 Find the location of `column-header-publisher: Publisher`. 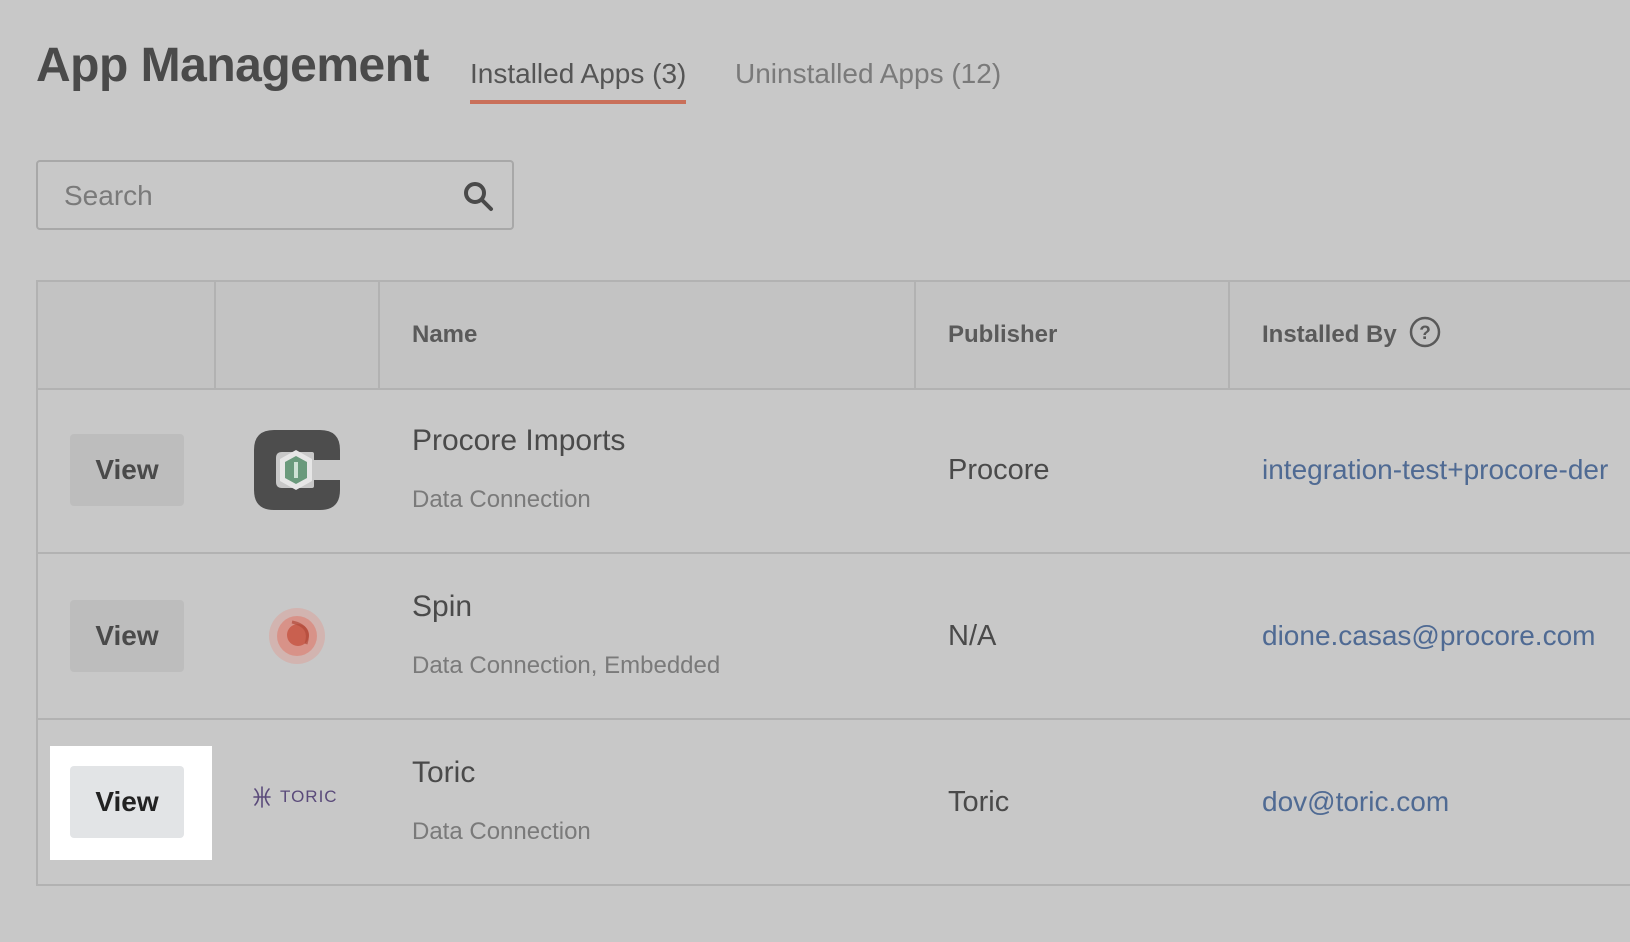

column-header-publisher: Publisher is located at coordinates (1002, 335).